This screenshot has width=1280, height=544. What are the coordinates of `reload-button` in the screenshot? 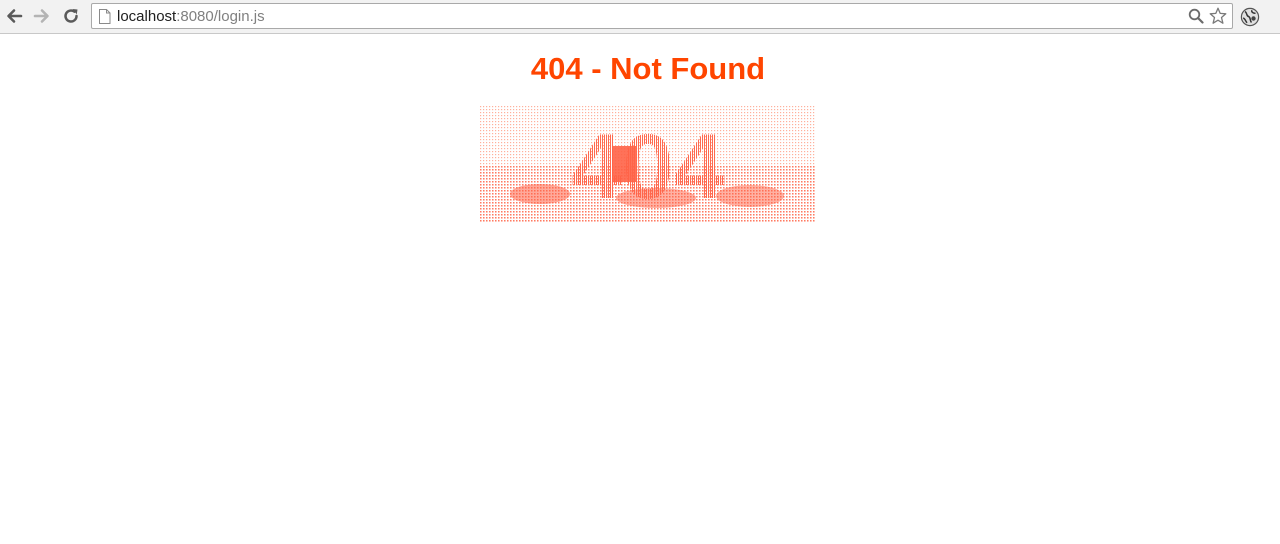 It's located at (71, 16).